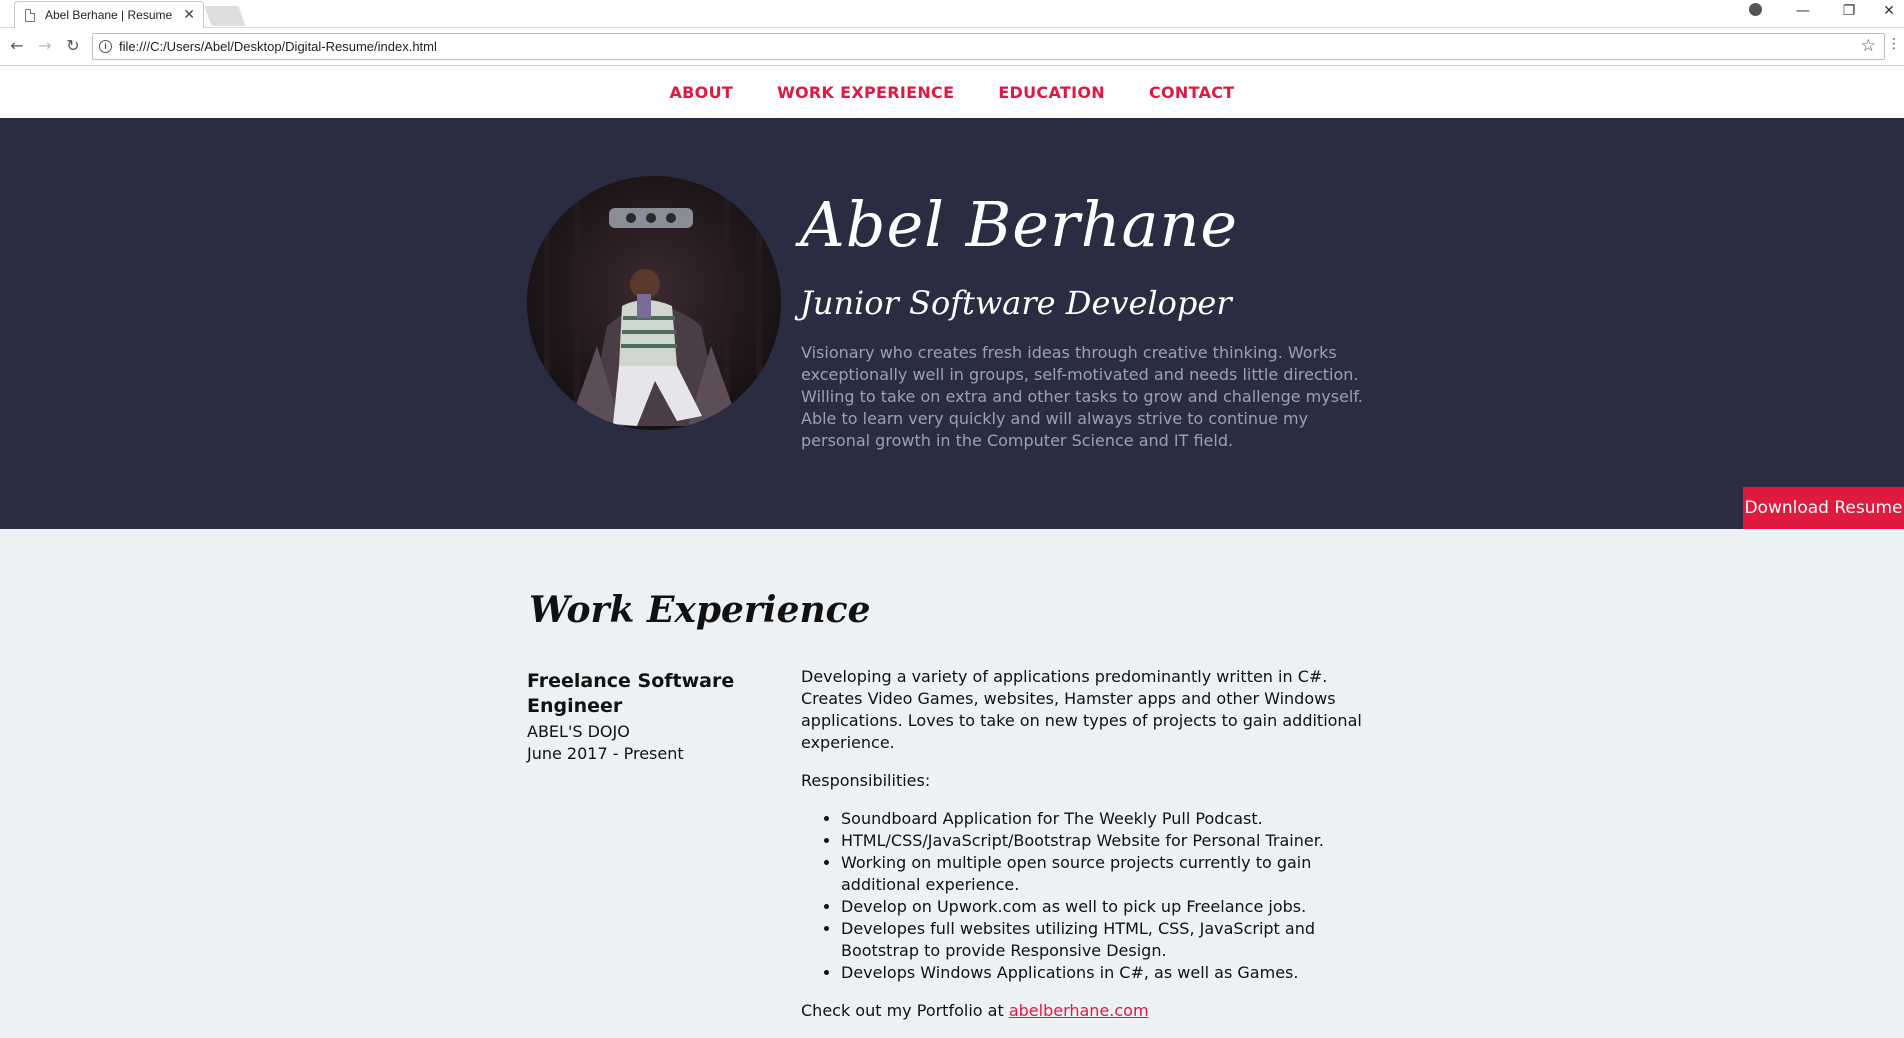 The height and width of the screenshot is (1038, 1904). I want to click on forward-button: →, so click(45, 45).